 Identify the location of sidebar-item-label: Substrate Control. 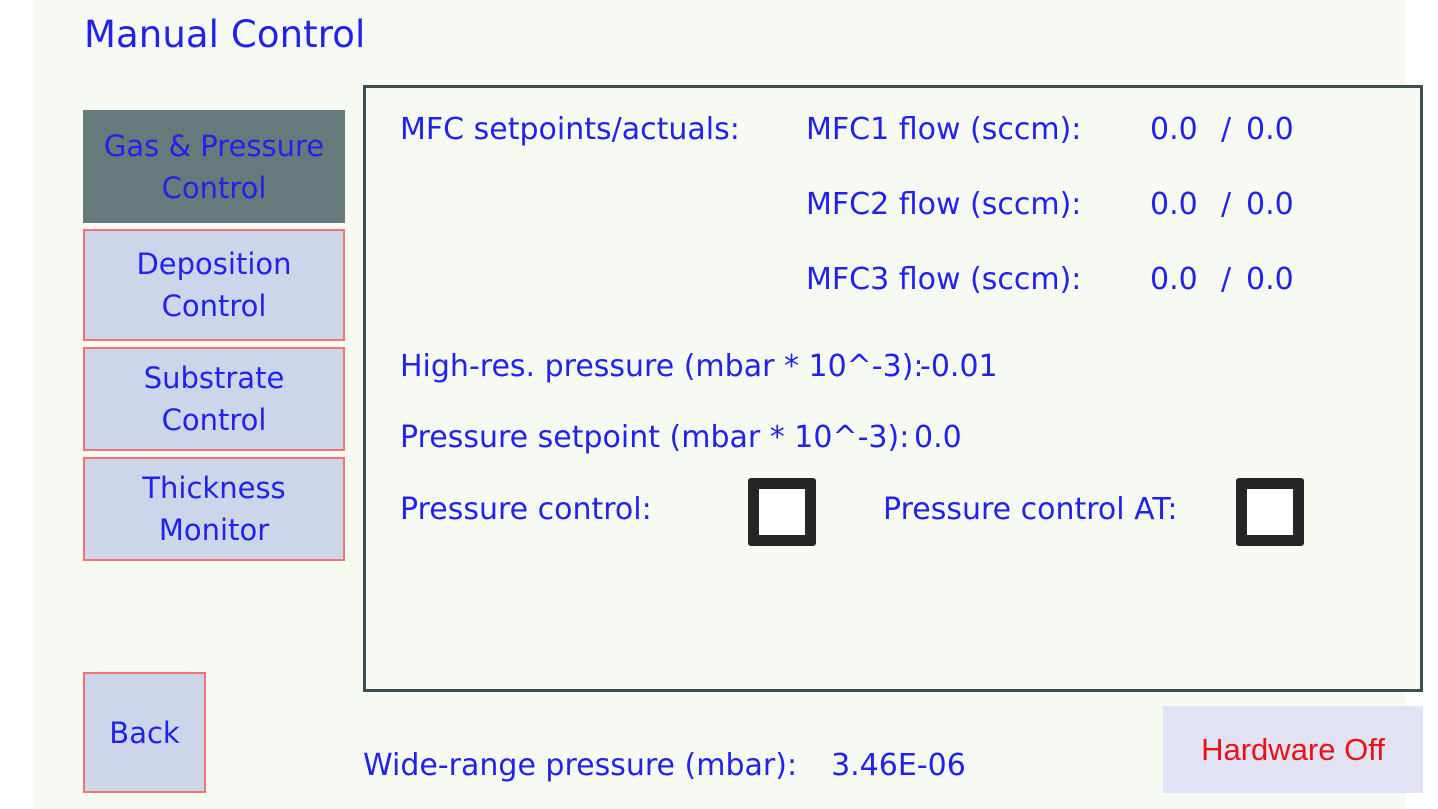
(214, 399).